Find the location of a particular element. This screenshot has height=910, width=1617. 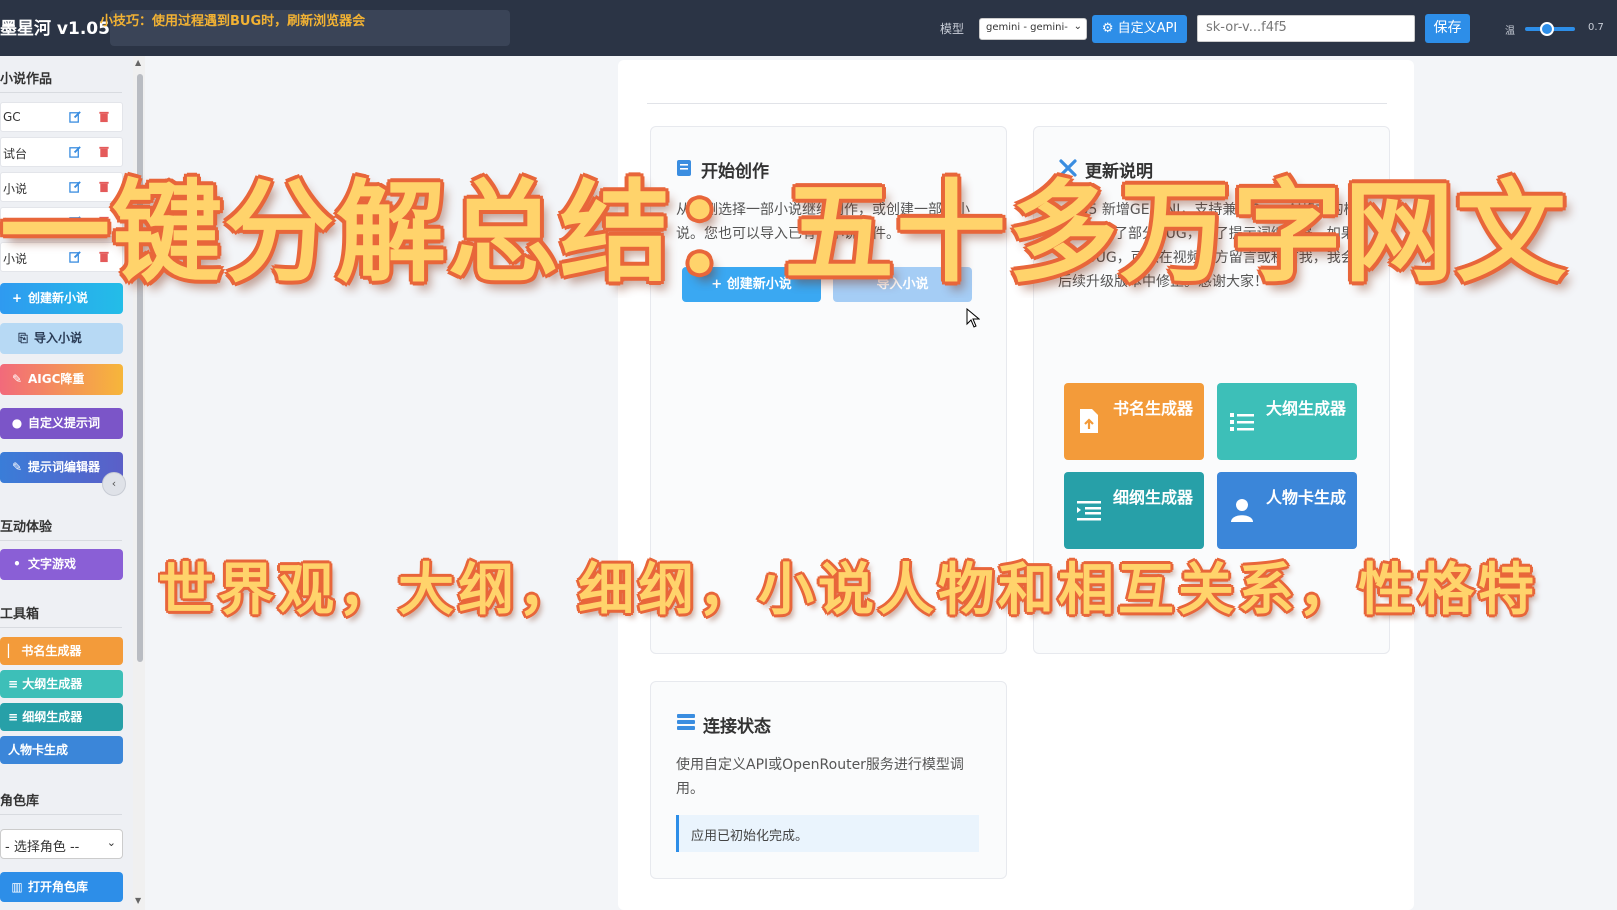

tile-label: 大纲生成器 is located at coordinates (1305, 408).